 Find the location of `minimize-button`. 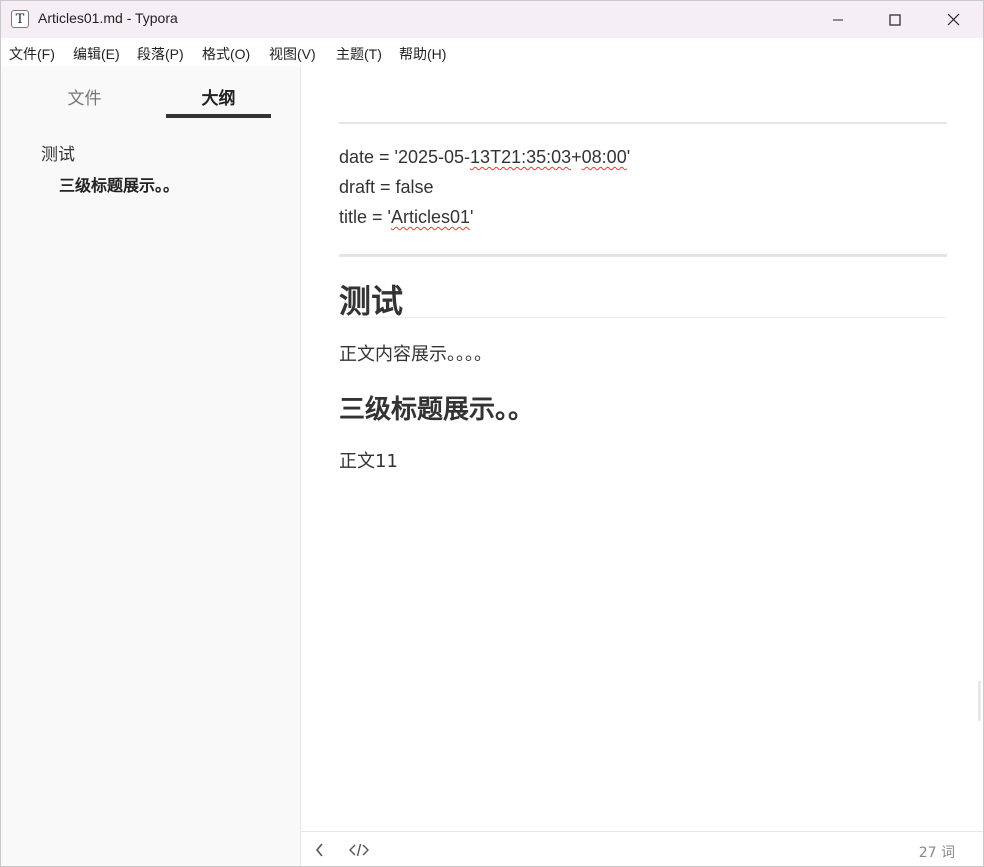

minimize-button is located at coordinates (838, 19).